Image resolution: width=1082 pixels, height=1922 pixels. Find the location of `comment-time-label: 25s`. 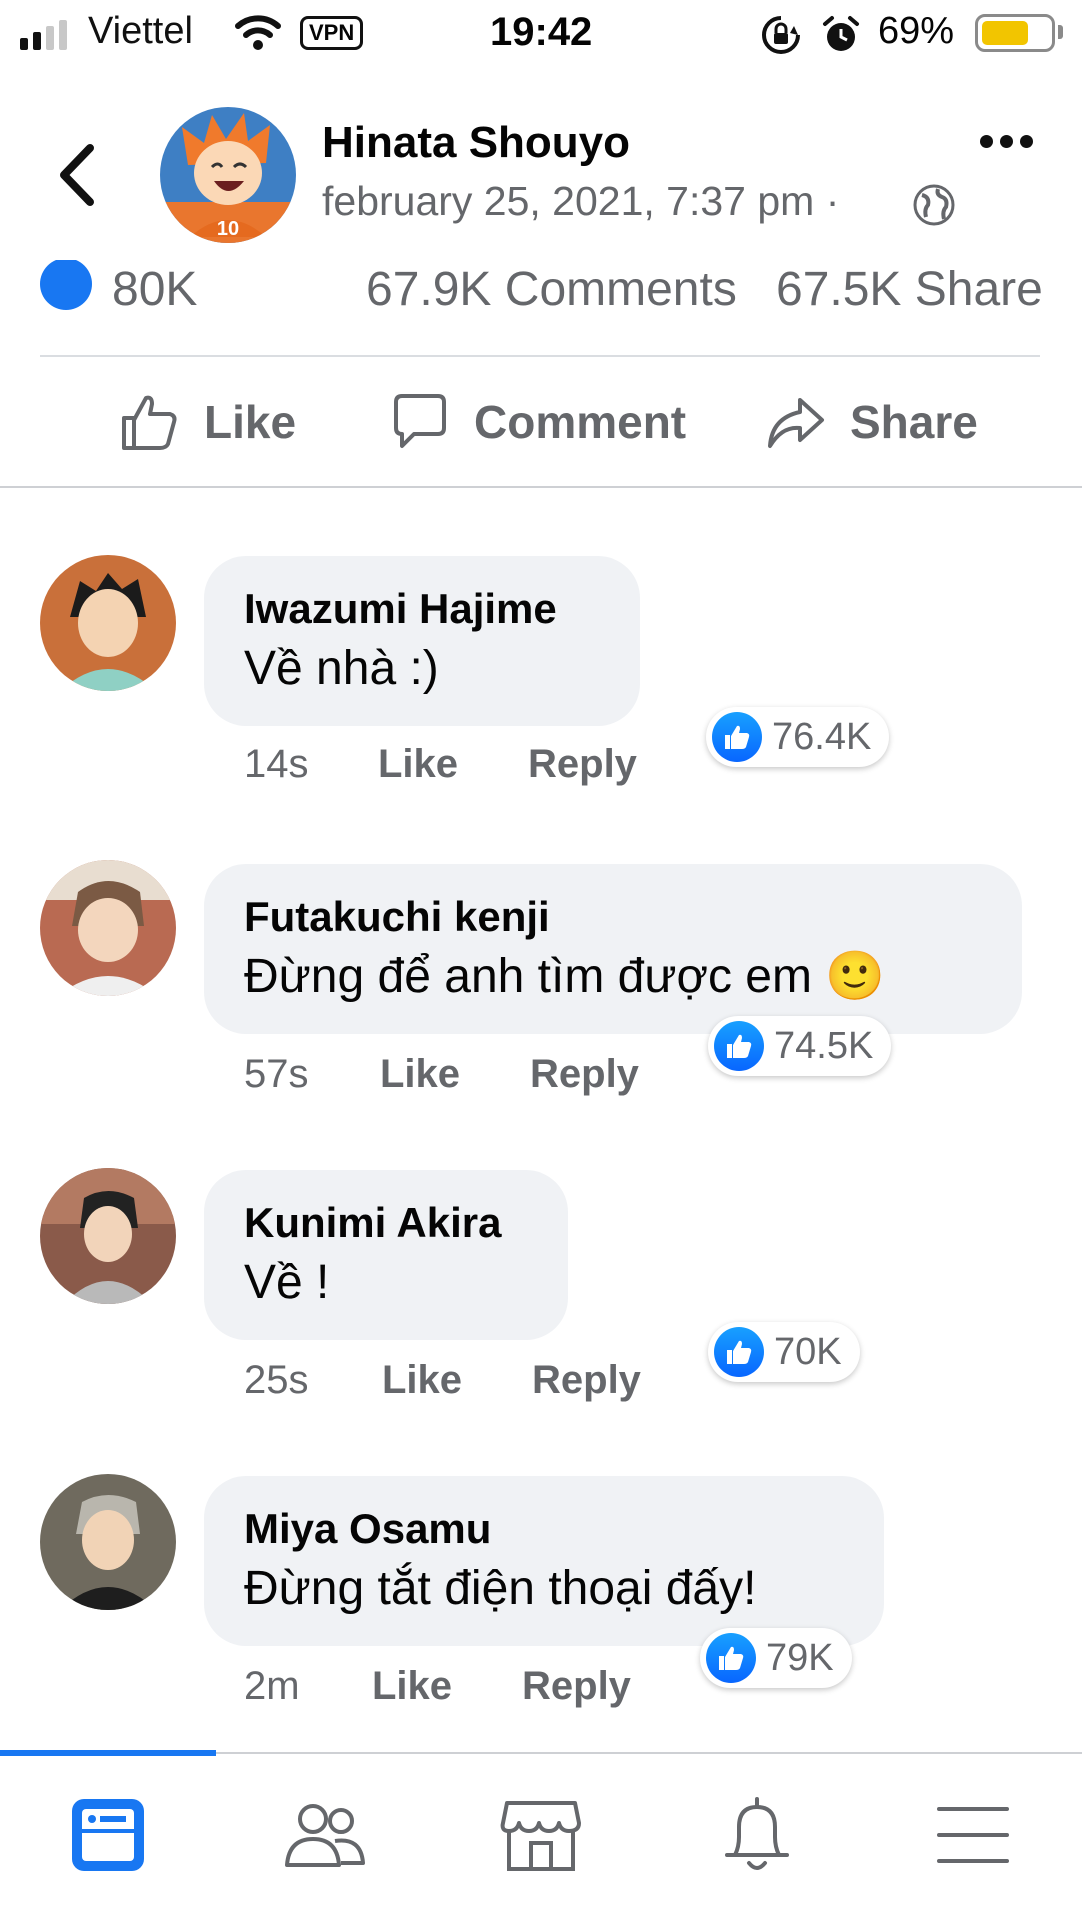

comment-time-label: 25s is located at coordinates (276, 1380).